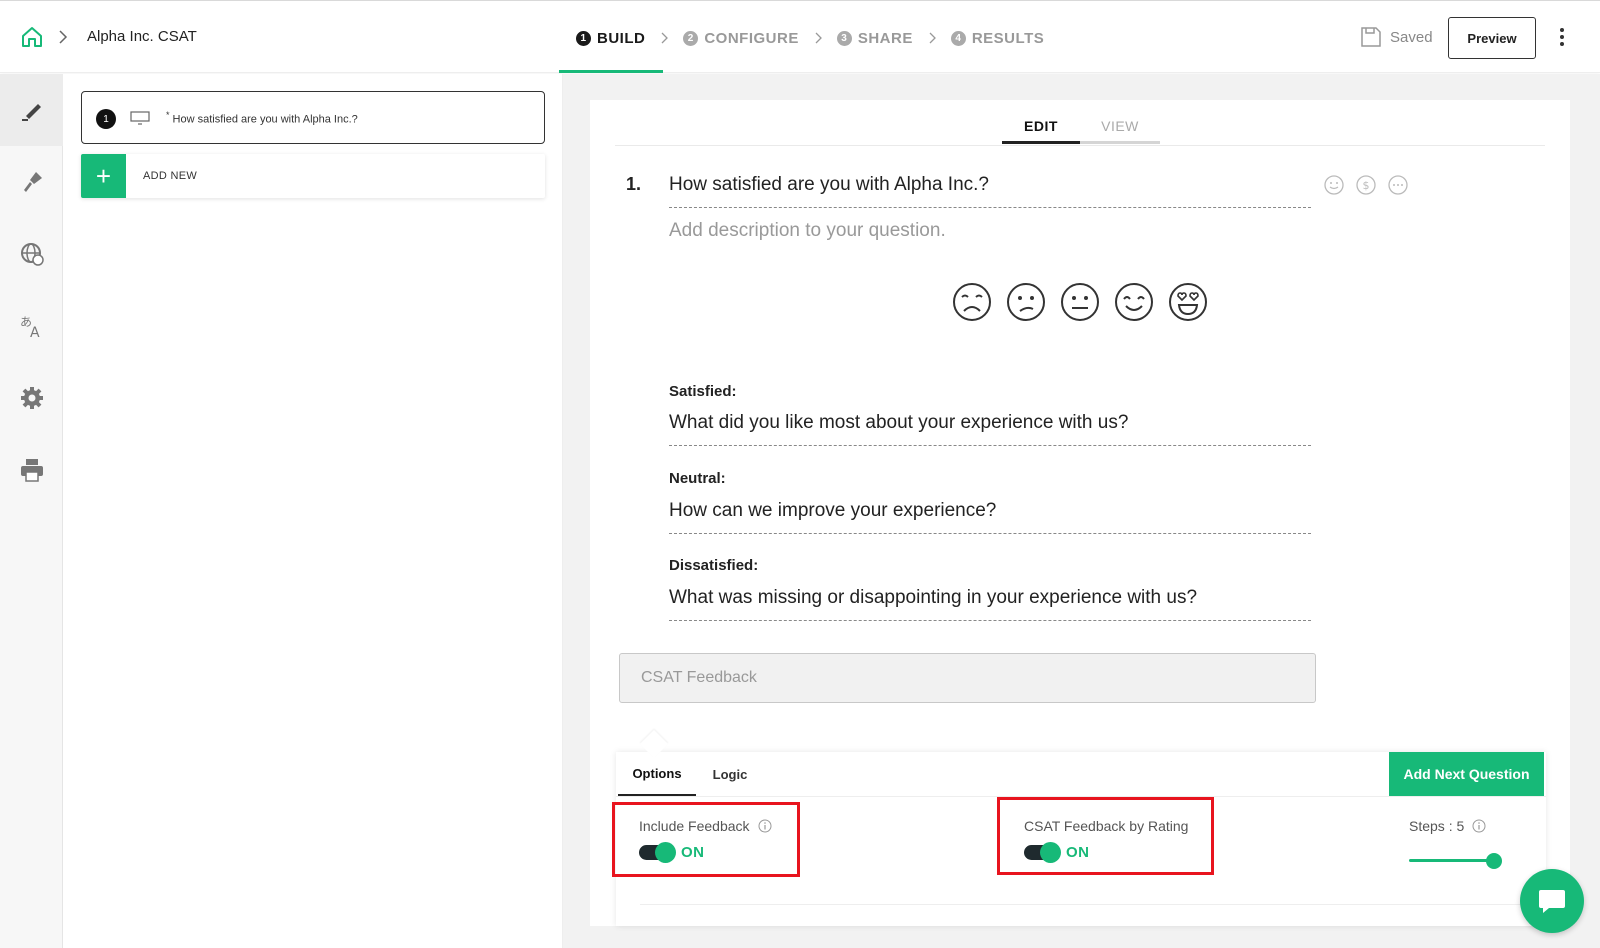 This screenshot has height=948, width=1600. What do you see at coordinates (1080, 145) in the screenshot?
I see `tabs-divider` at bounding box center [1080, 145].